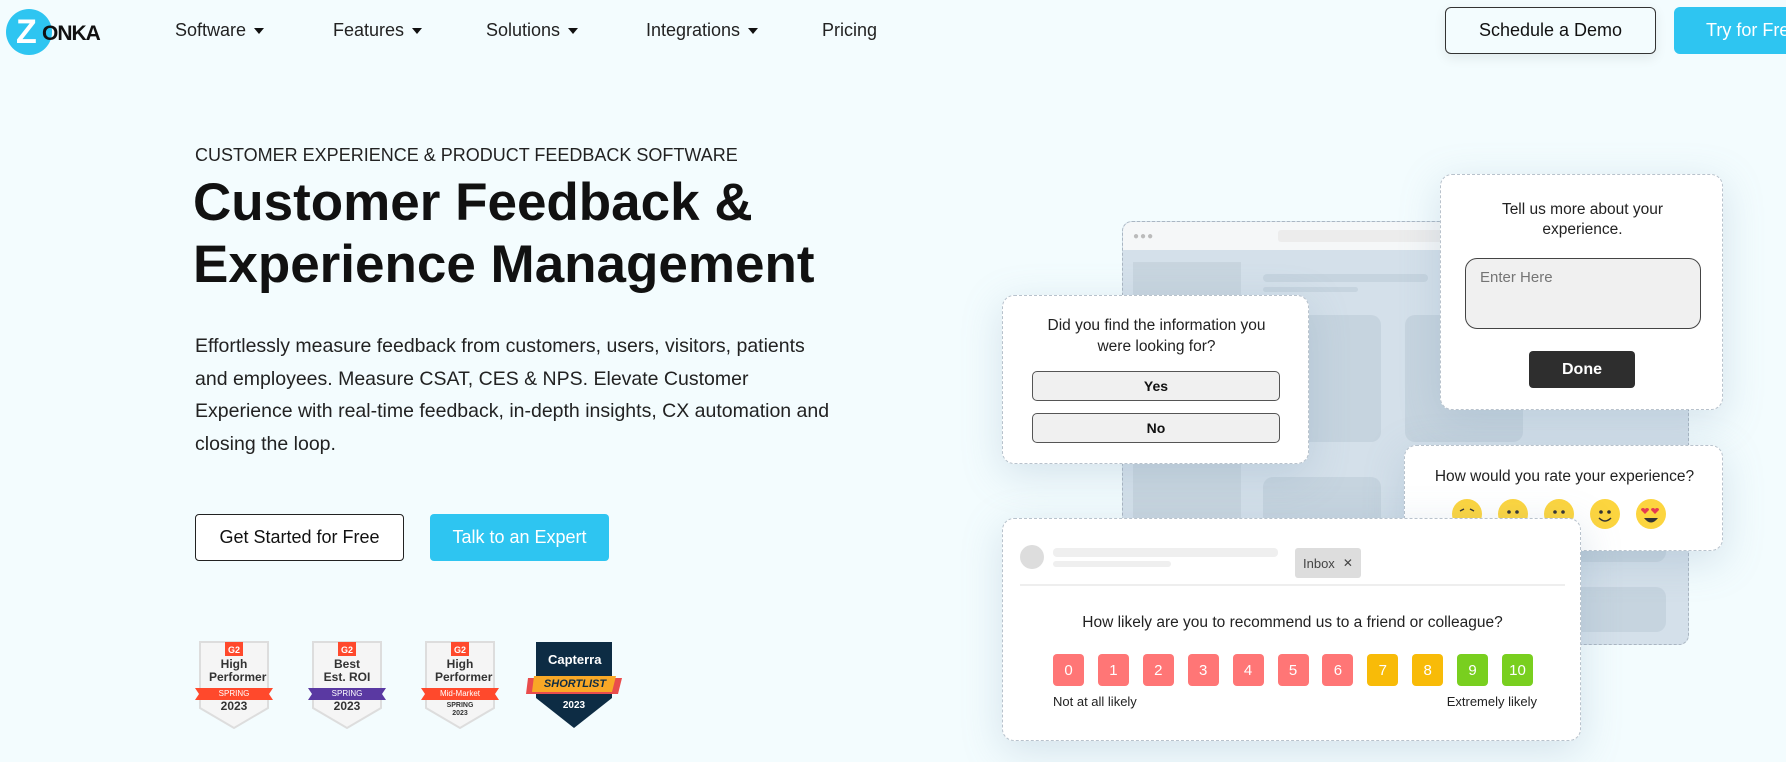  I want to click on logo: Z ONKA, so click(58, 32).